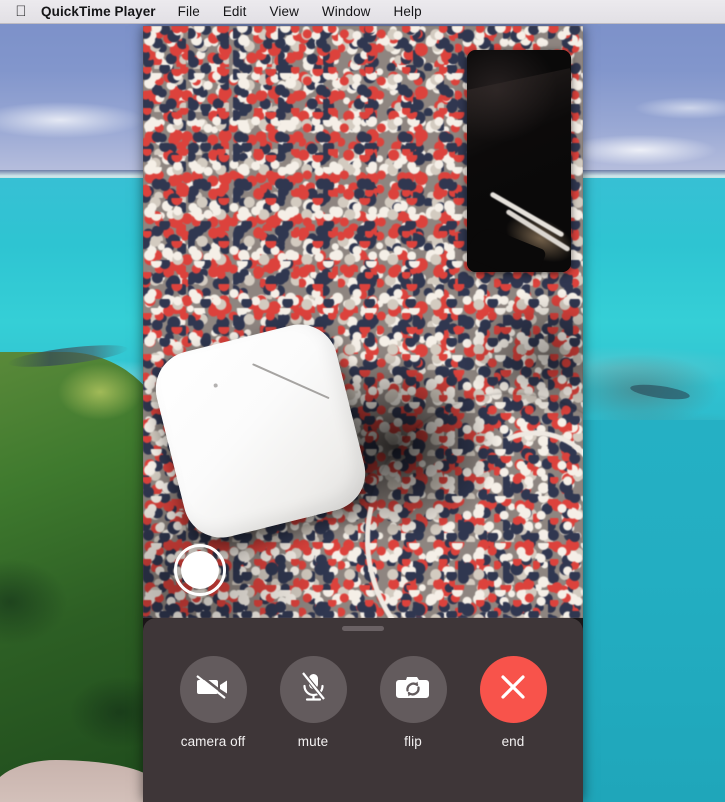 This screenshot has height=802, width=725. I want to click on microphone-off-icon, so click(313, 689).